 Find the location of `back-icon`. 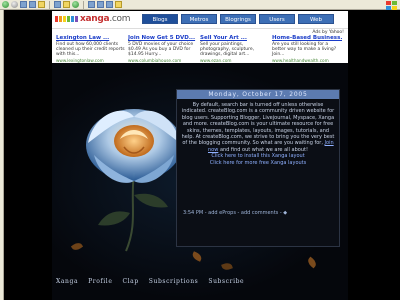

back-icon is located at coordinates (5, 4).